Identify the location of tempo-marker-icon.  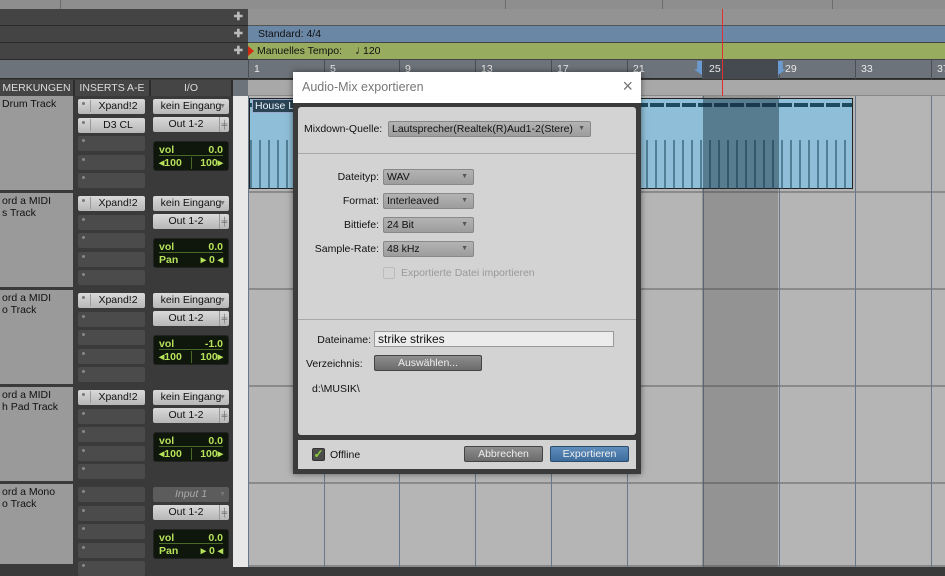
(251, 51).